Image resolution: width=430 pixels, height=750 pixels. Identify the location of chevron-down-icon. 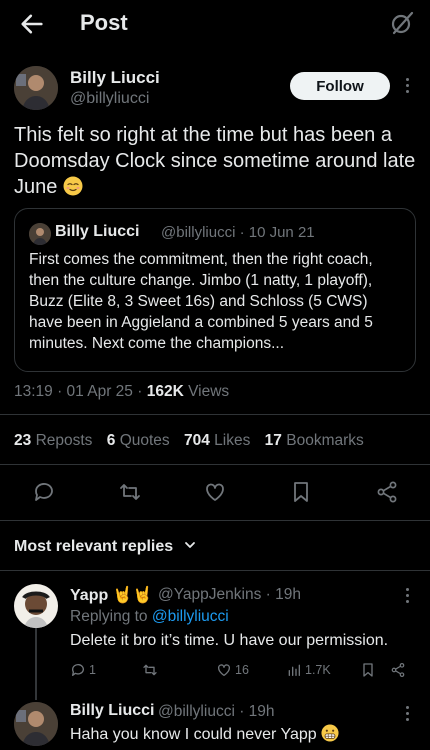
(189, 545).